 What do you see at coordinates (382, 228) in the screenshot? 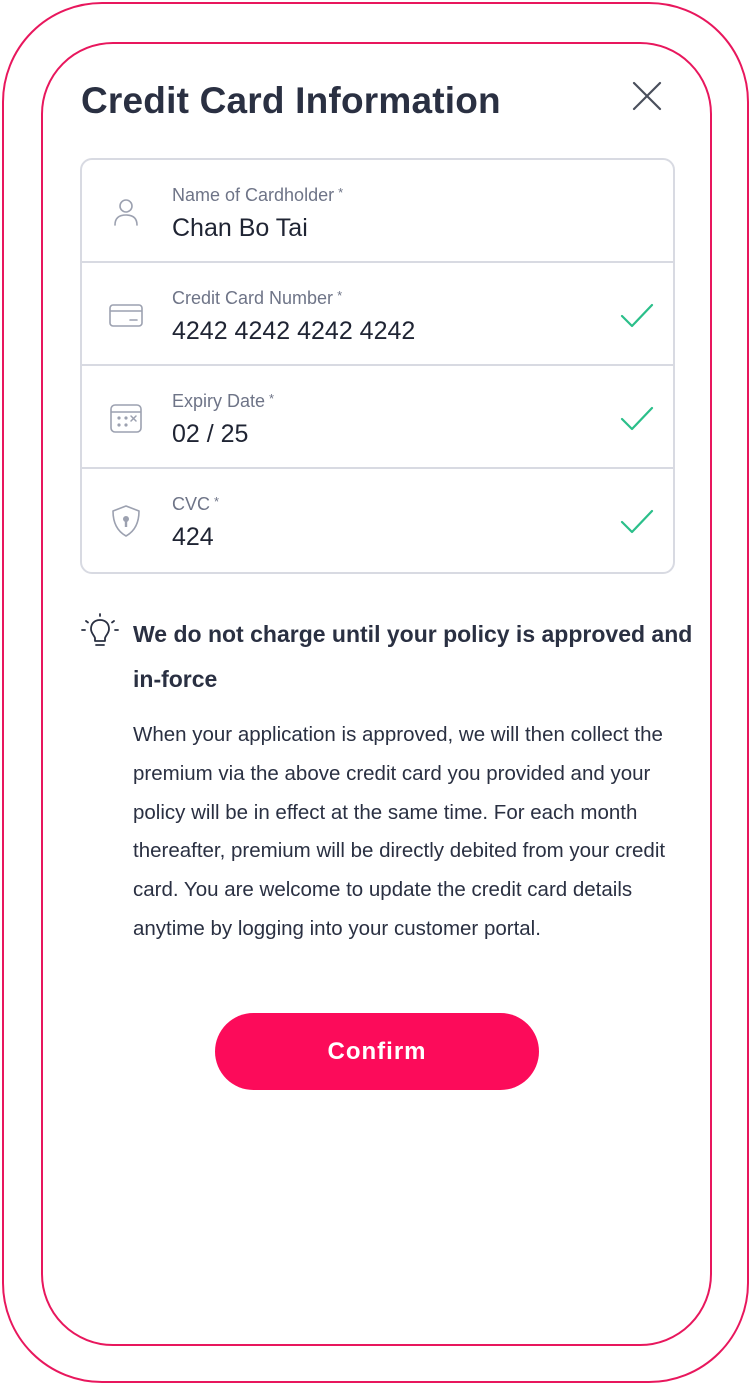
I see `cardholder-name-input` at bounding box center [382, 228].